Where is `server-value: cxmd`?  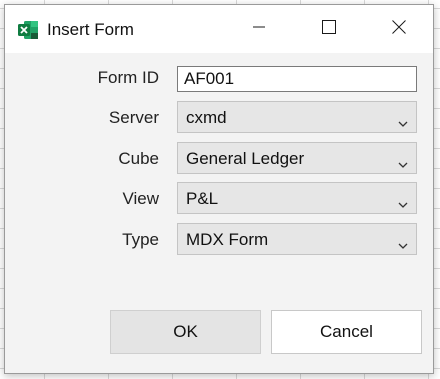
server-value: cxmd is located at coordinates (206, 117).